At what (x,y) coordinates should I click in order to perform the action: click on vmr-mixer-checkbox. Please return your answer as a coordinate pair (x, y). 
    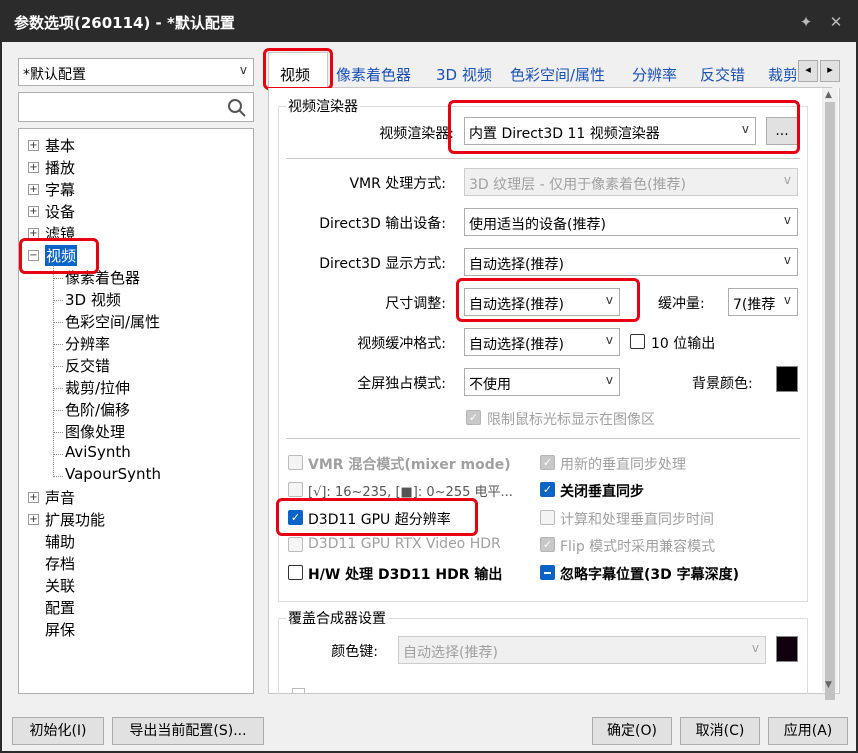
    Looking at the image, I should click on (295, 462).